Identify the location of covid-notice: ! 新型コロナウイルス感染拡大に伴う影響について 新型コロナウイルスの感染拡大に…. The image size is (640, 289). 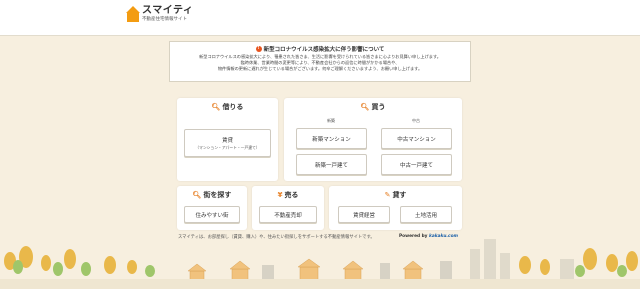
(320, 61).